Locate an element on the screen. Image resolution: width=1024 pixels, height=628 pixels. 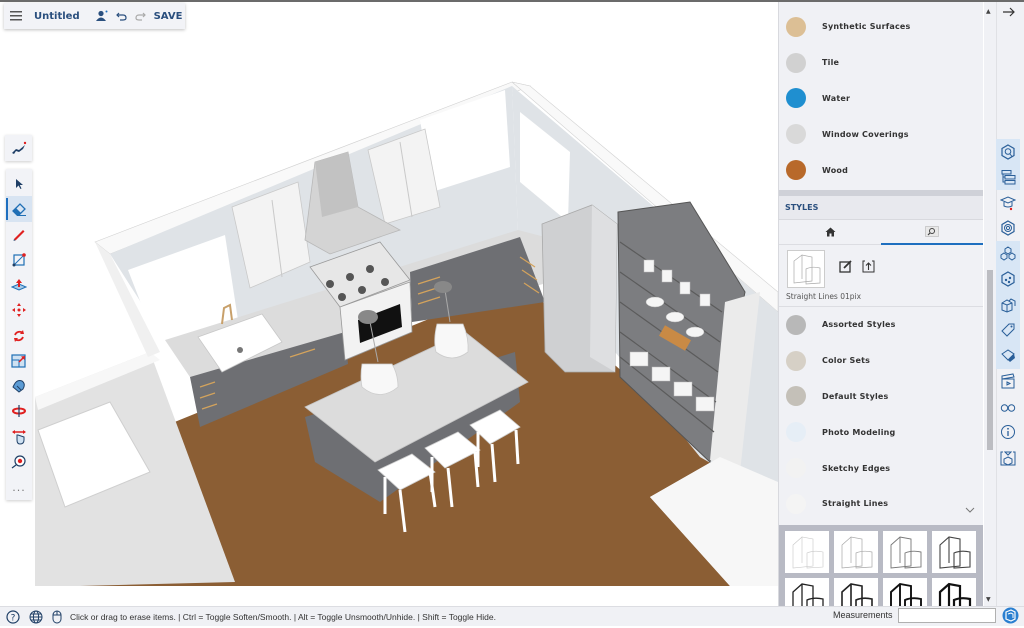
styles-icon is located at coordinates (1008, 279).